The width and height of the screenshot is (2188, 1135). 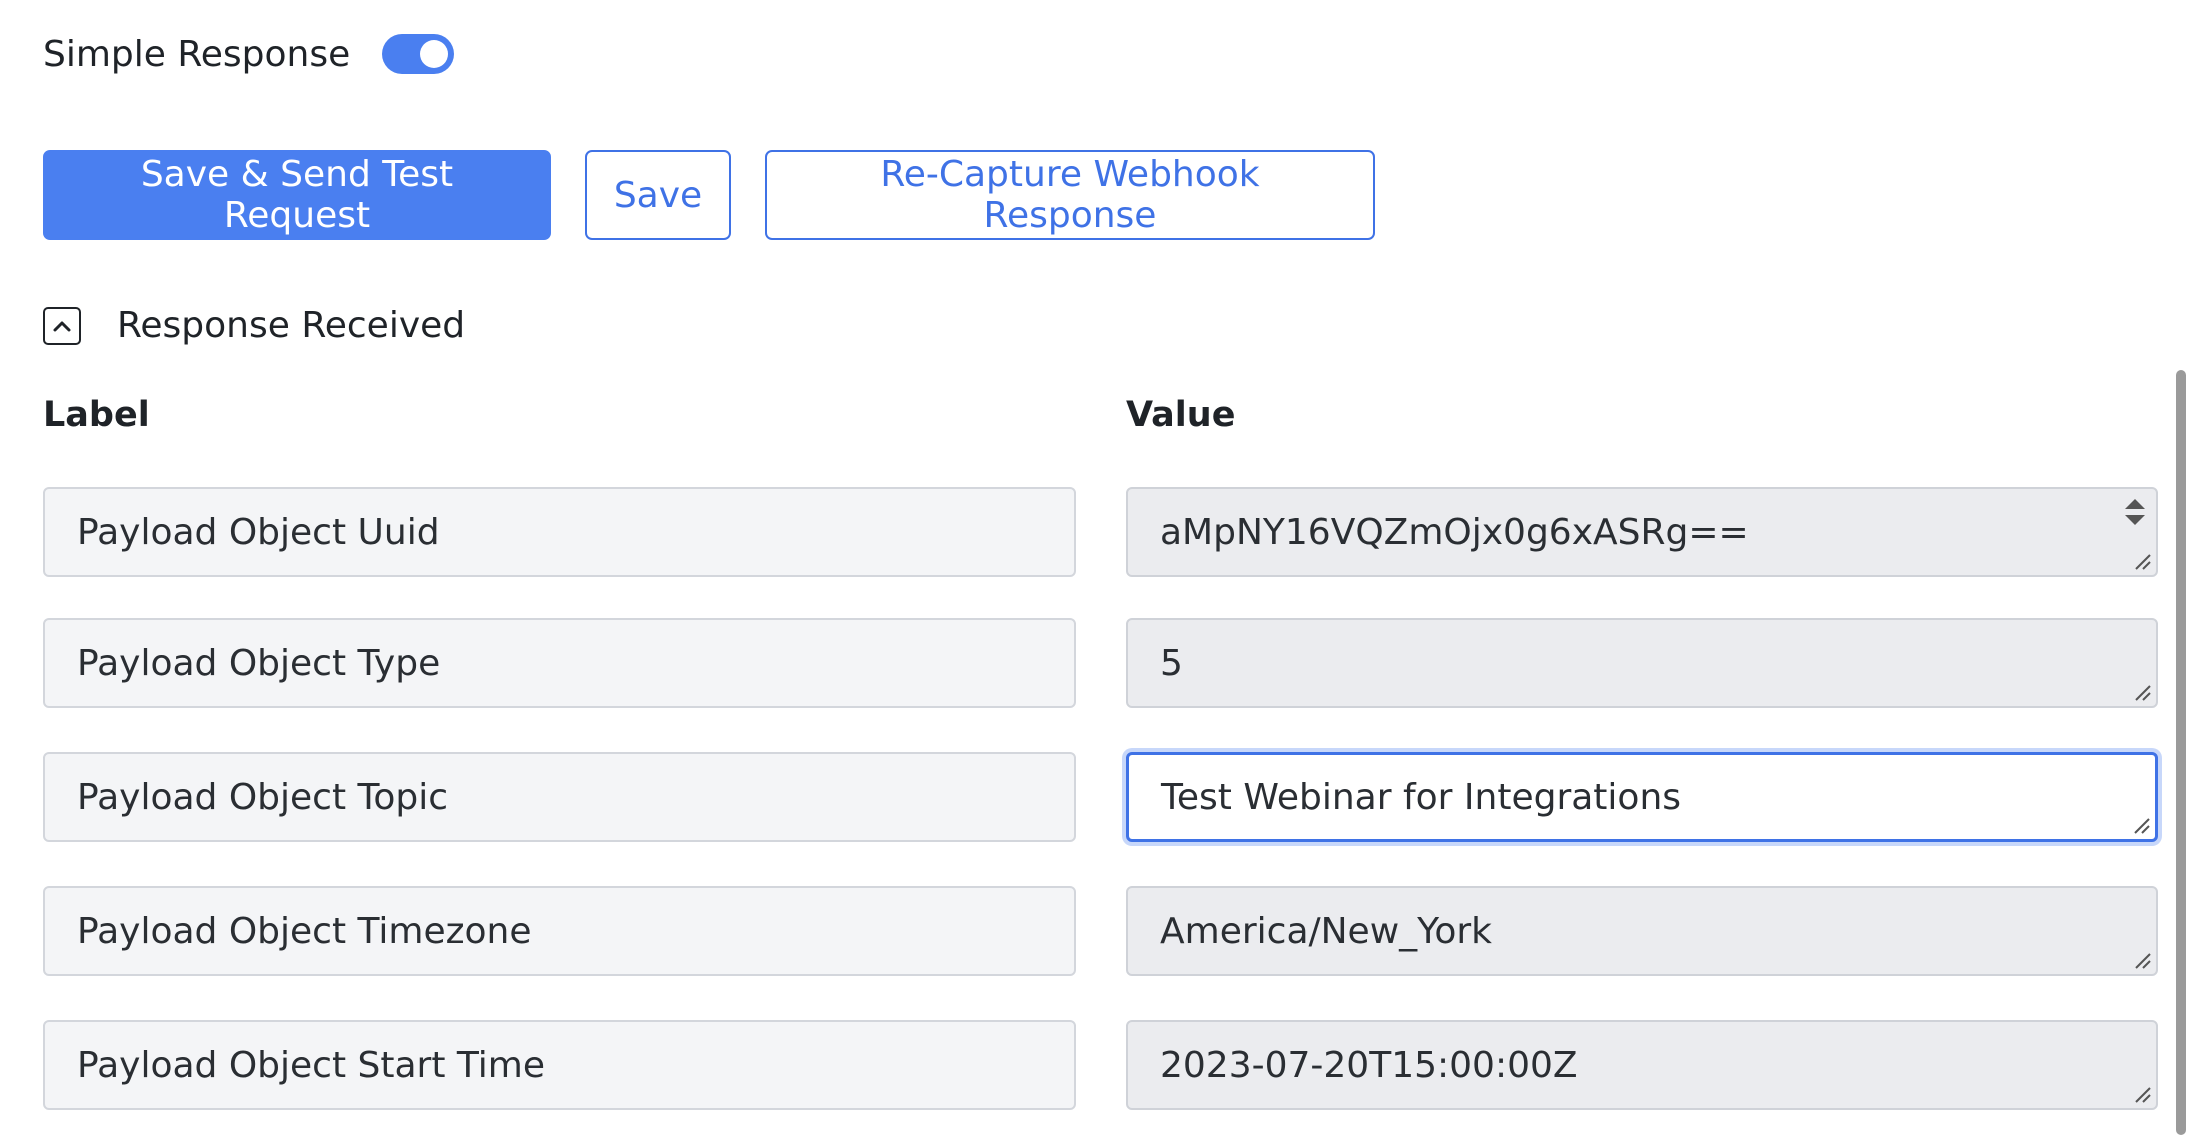 I want to click on collapse-toggle-button, so click(x=62, y=325).